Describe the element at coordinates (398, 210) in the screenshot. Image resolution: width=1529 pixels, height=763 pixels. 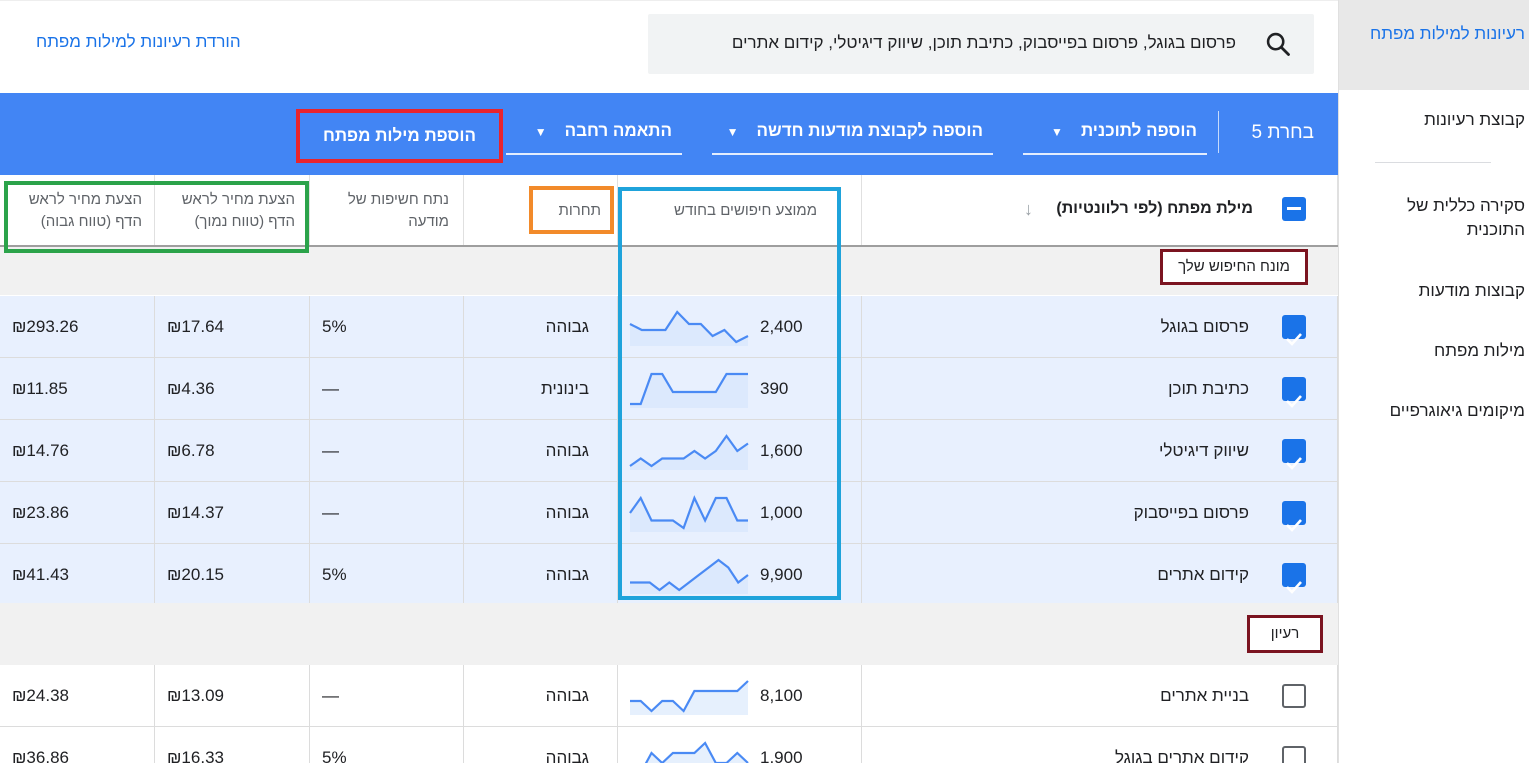
I see `impression-share-header-label: נתח חשיפות של מודעה` at that location.